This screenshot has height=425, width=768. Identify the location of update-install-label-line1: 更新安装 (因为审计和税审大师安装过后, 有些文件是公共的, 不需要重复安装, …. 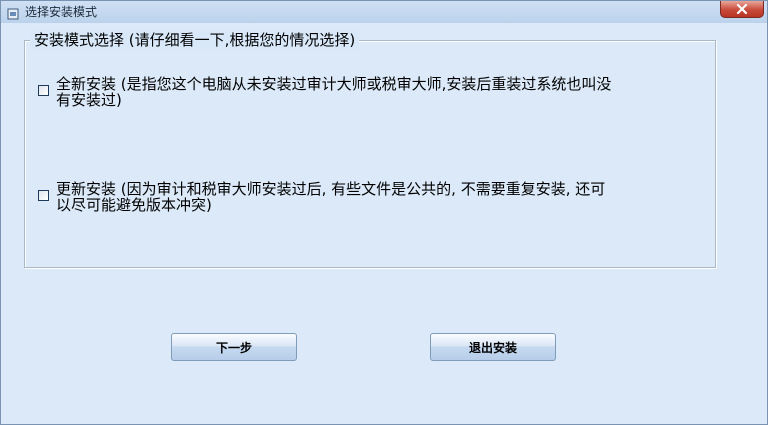
(331, 189).